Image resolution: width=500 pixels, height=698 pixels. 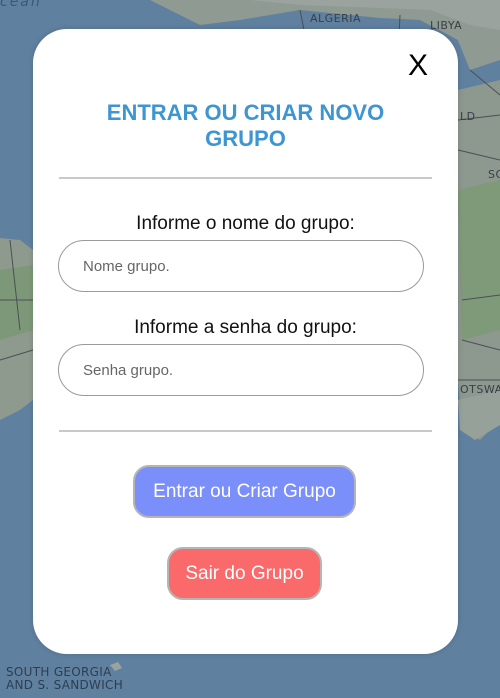 I want to click on leave-group-button: Sair do Grupo, so click(x=244, y=573).